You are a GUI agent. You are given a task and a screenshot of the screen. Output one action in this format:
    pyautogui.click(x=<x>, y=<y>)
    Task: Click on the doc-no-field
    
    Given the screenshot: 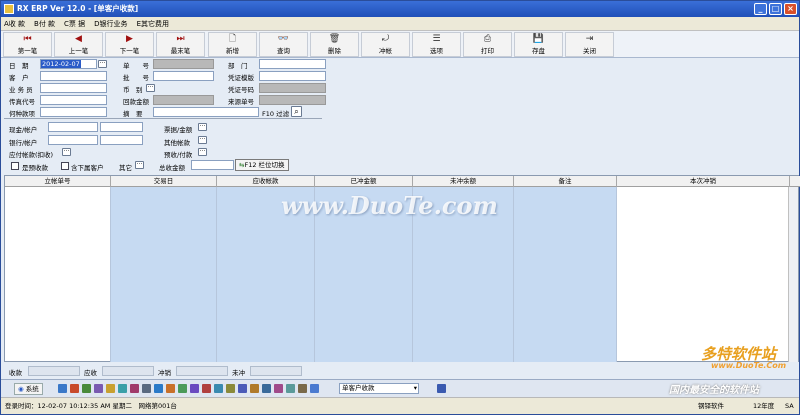 What is the action you would take?
    pyautogui.click(x=183, y=64)
    